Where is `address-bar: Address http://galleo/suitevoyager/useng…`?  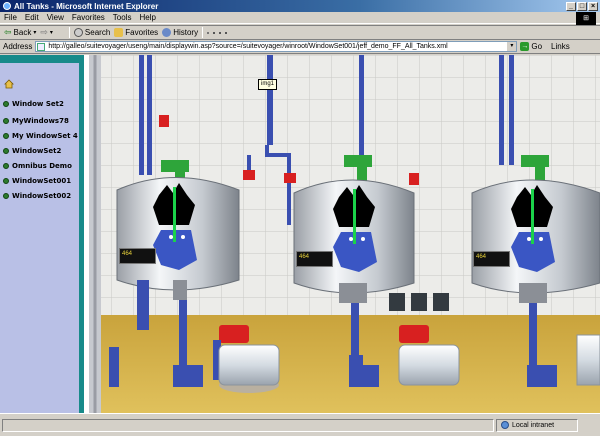 address-bar: Address http://galleo/suitevoyager/useng… is located at coordinates (300, 47).